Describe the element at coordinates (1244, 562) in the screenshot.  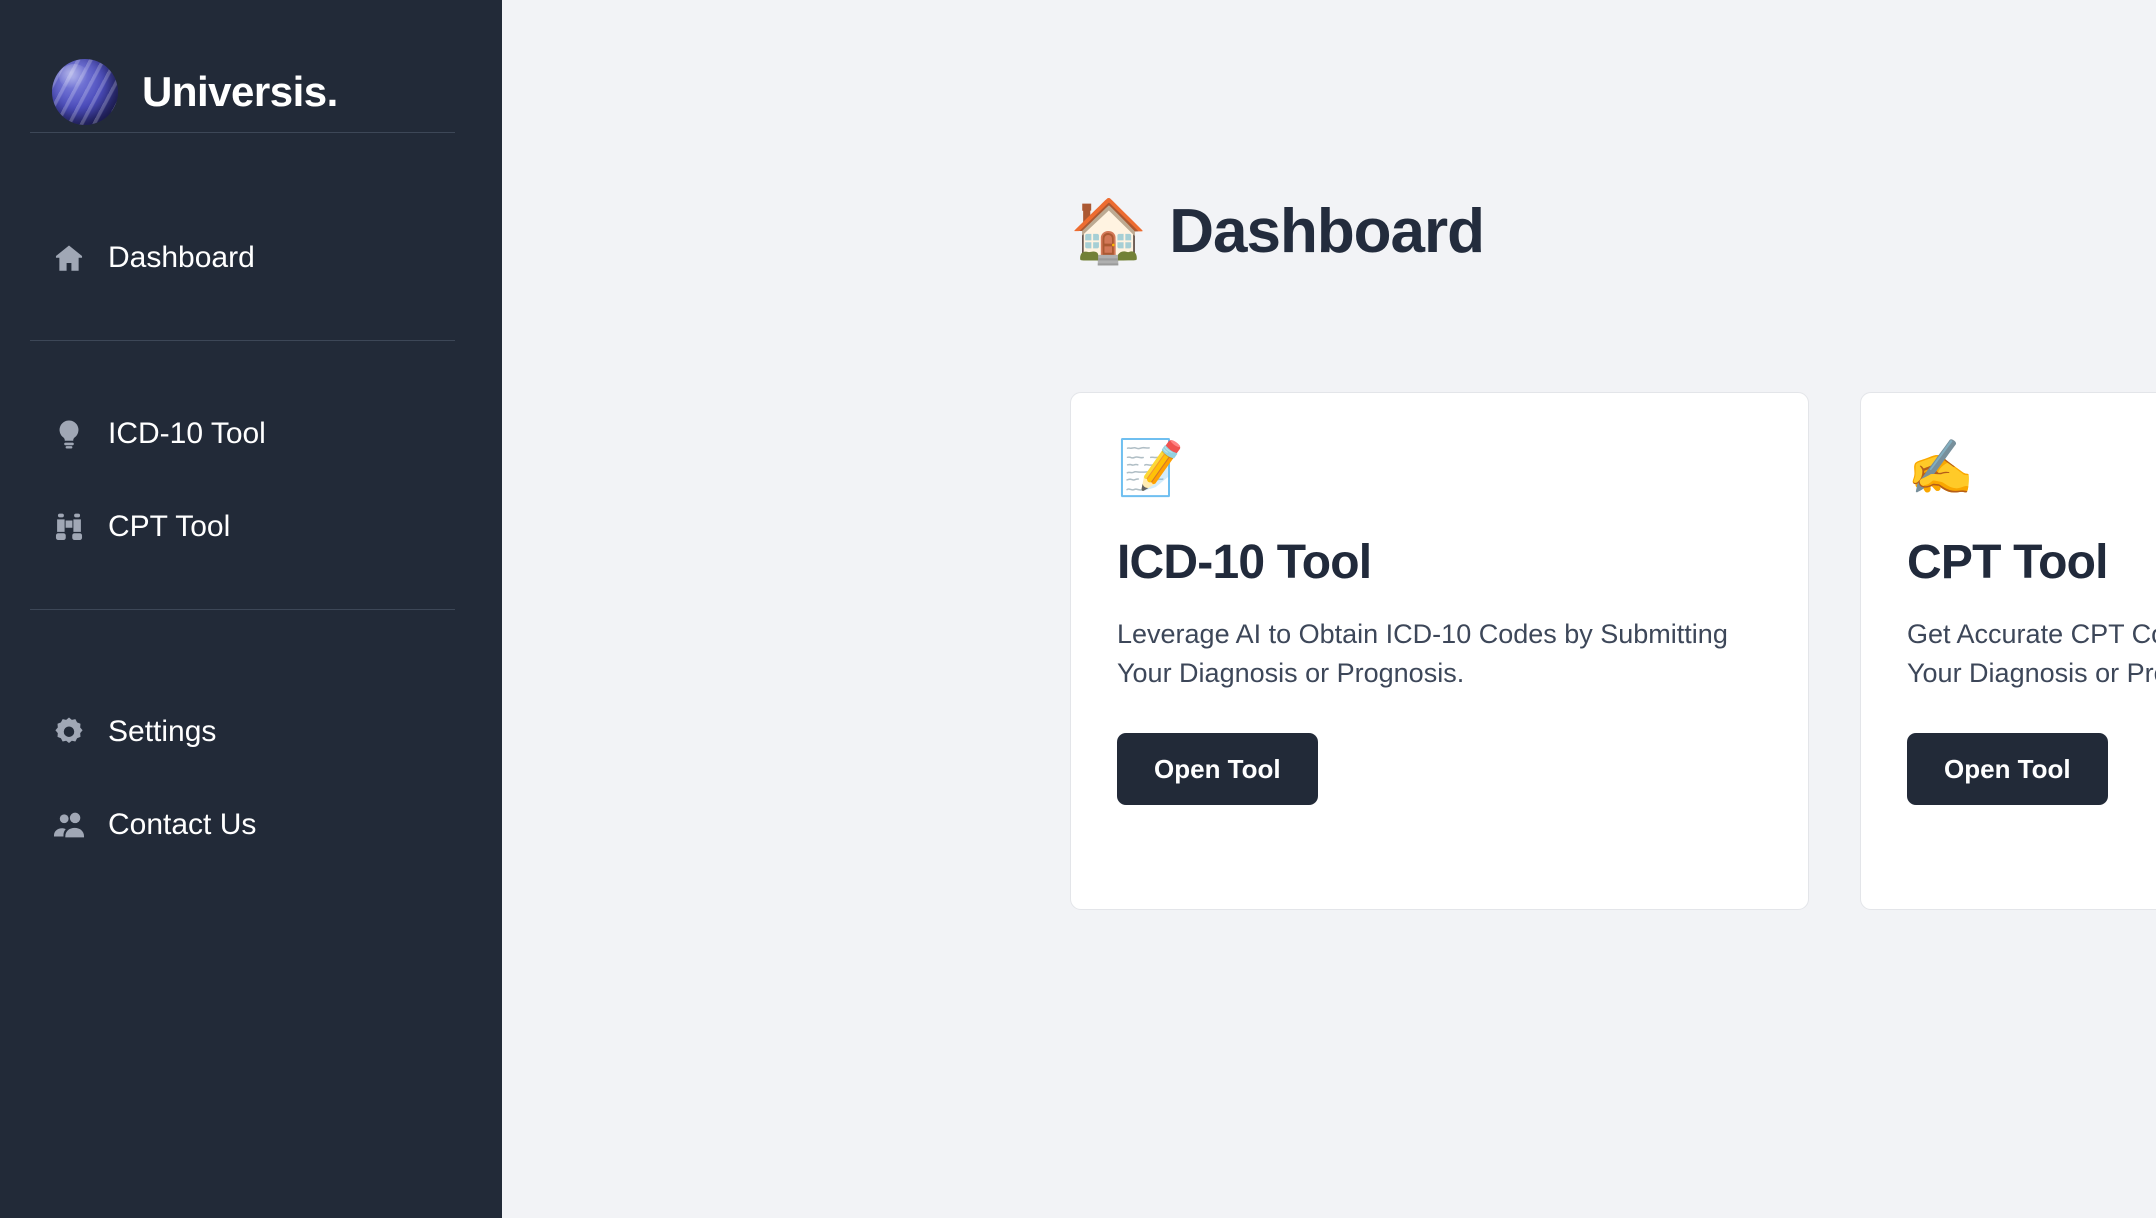
I see `tool-card-title: ICD-10 Tool` at that location.